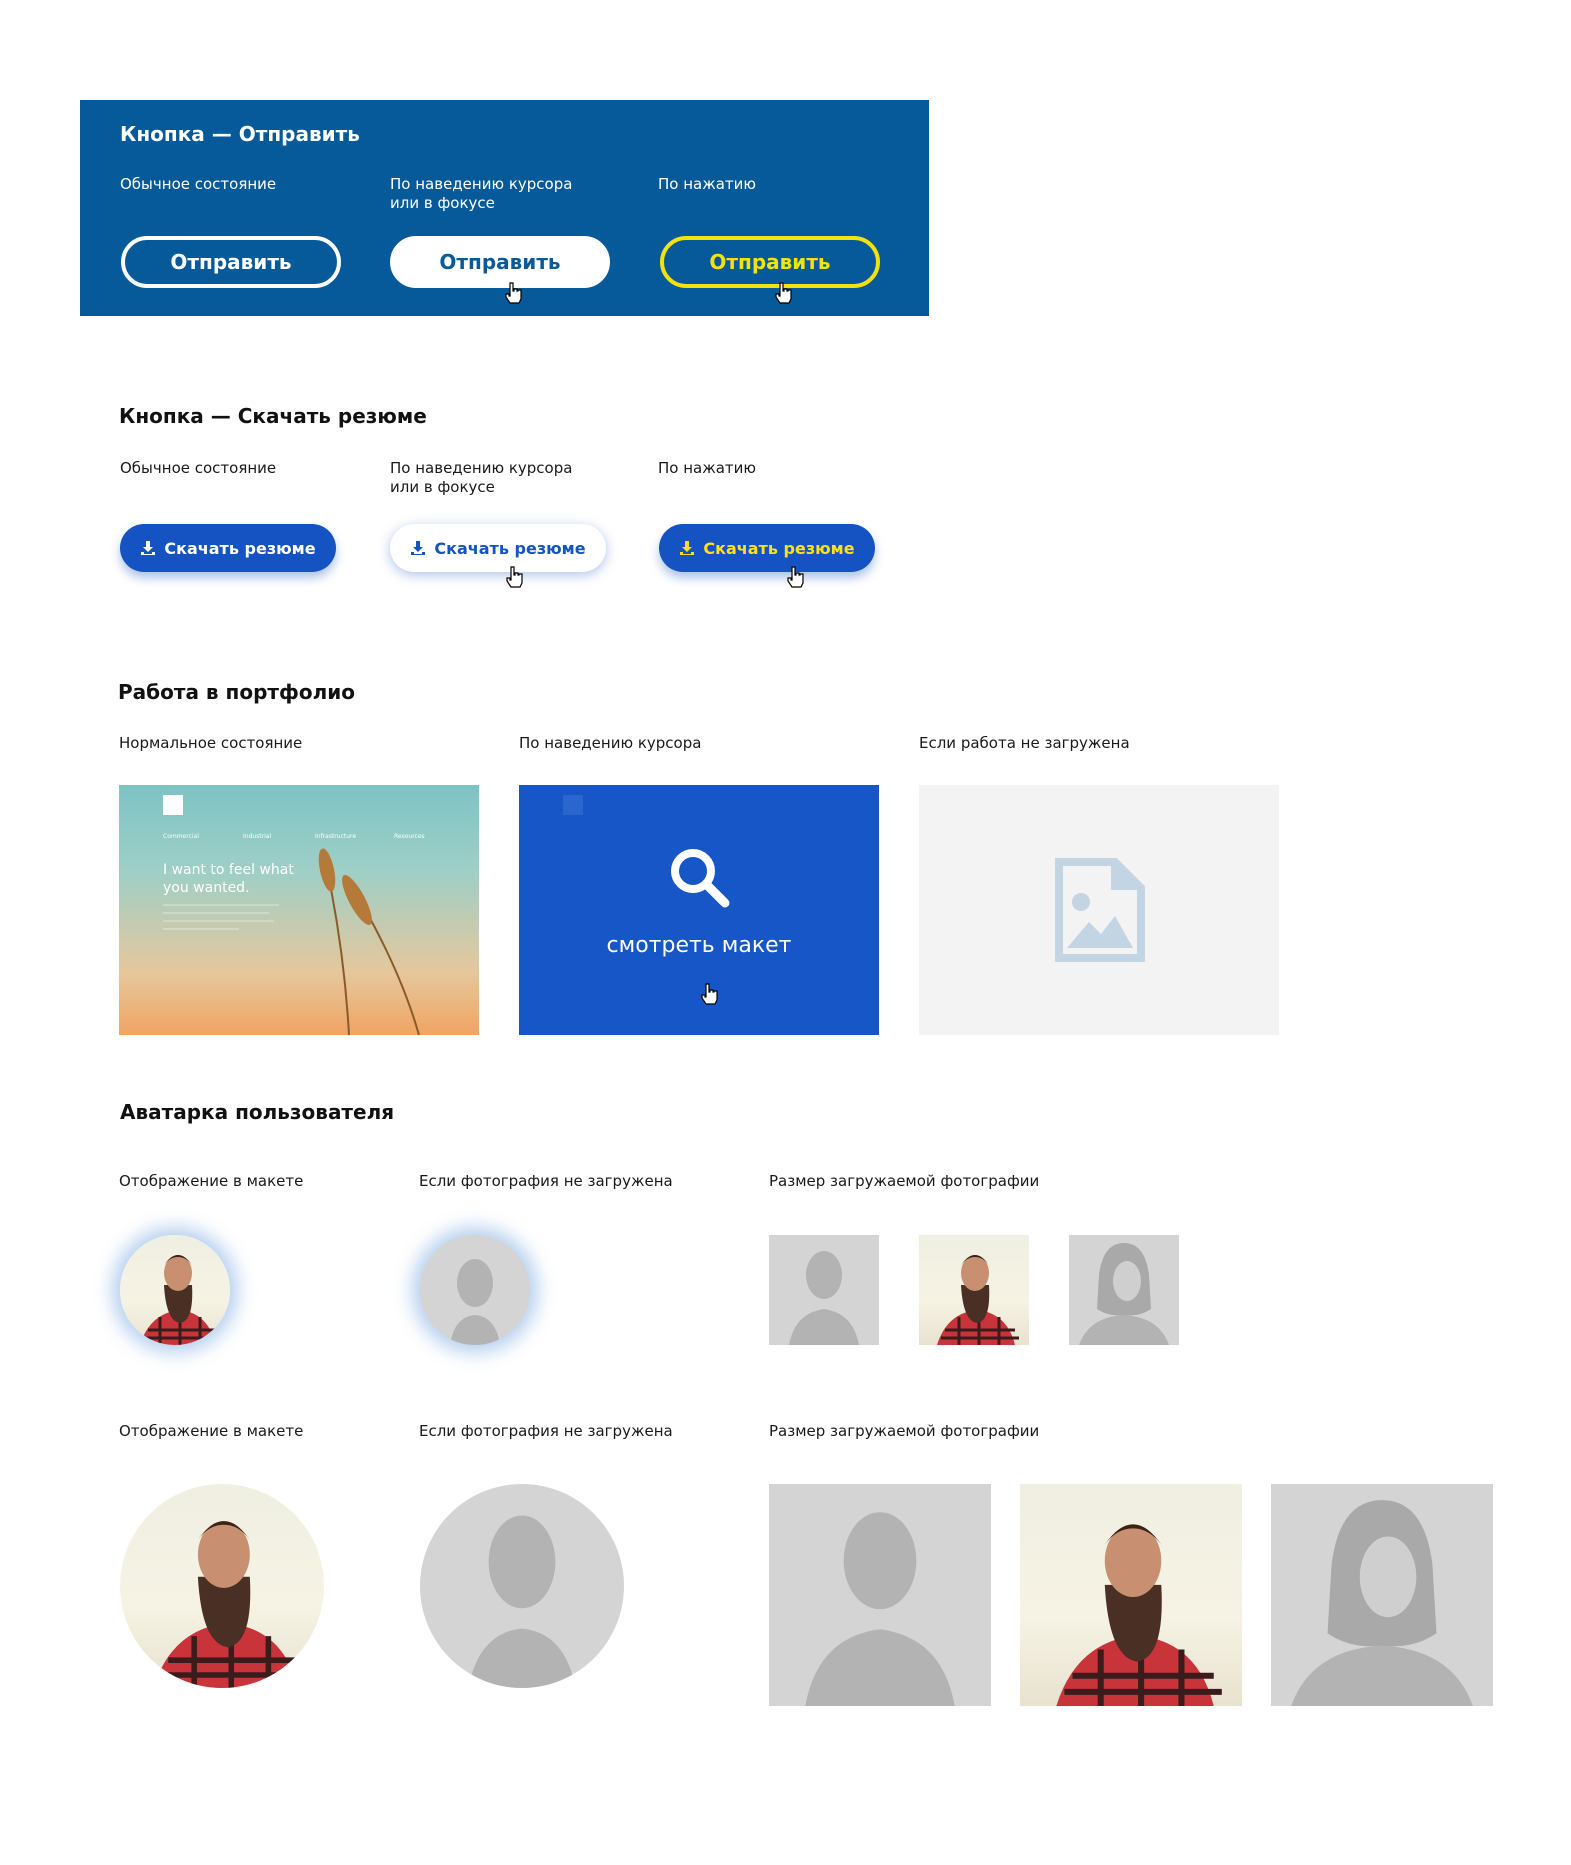 This screenshot has height=1865, width=1571. What do you see at coordinates (546, 1181) in the screenshot?
I see `avatar-row1-label-empty: Если фотография не загружена` at bounding box center [546, 1181].